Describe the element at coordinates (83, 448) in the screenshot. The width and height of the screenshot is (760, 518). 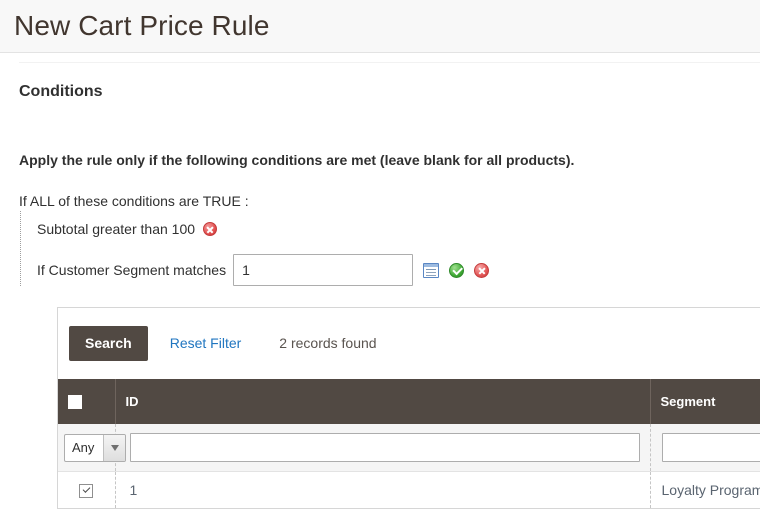
I see `select-filter-value: Any` at that location.